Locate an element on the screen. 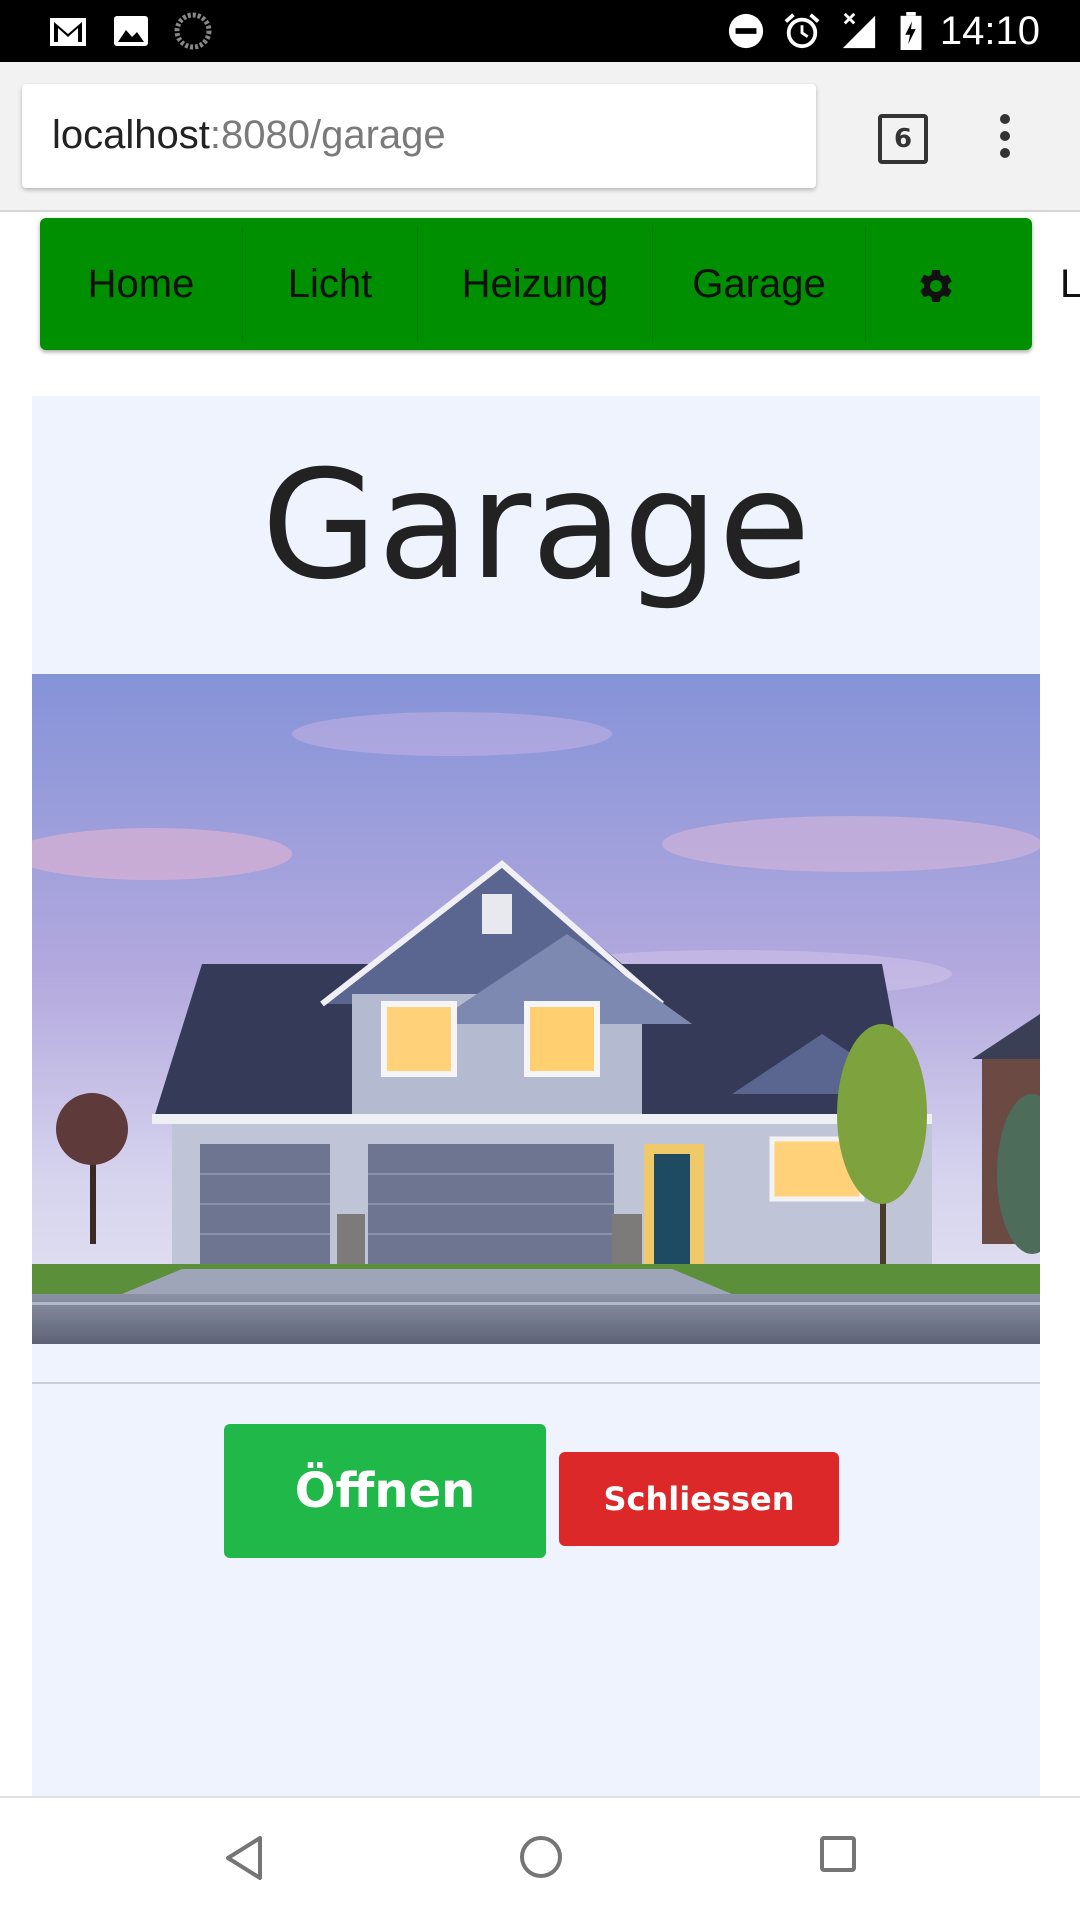  status-bar: 14:10 is located at coordinates (540, 31).